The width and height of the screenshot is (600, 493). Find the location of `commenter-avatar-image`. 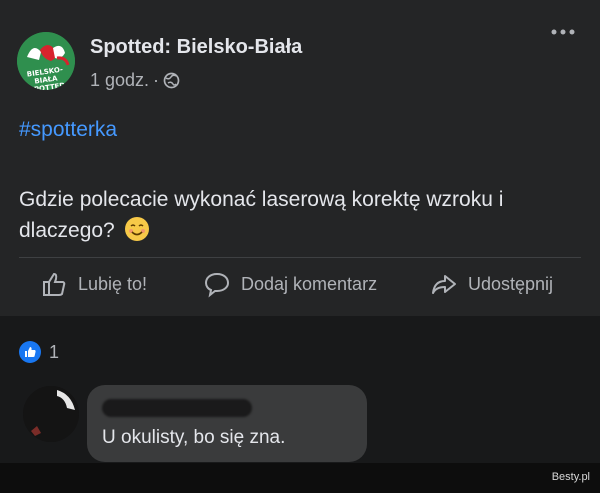

commenter-avatar-image is located at coordinates (51, 414).